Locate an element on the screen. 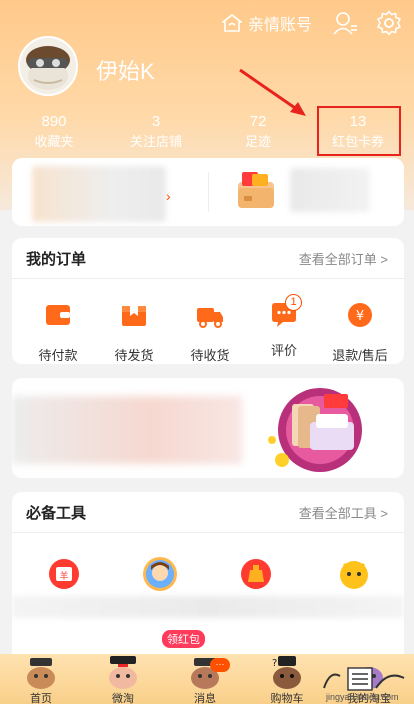 The image size is (414, 704). tools-title: 必备工具 is located at coordinates (56, 513).